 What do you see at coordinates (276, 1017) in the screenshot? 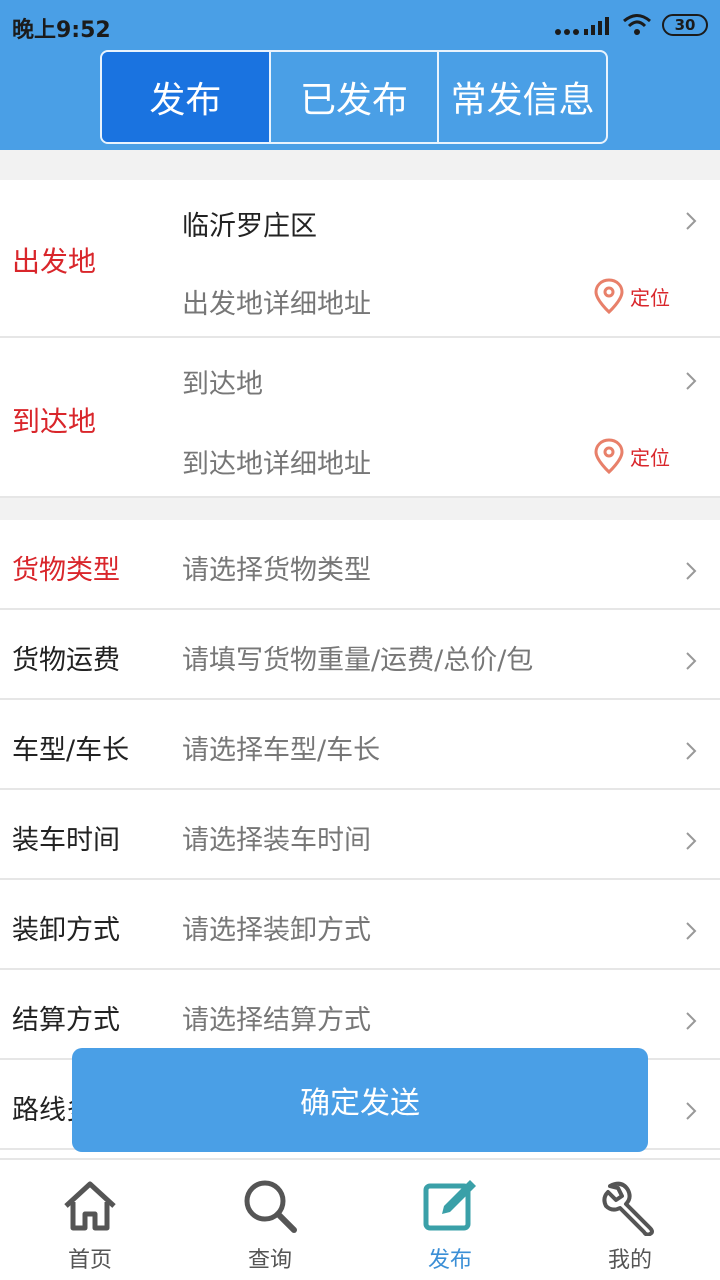
I see `settlement-select: 请选择结算方式` at bounding box center [276, 1017].